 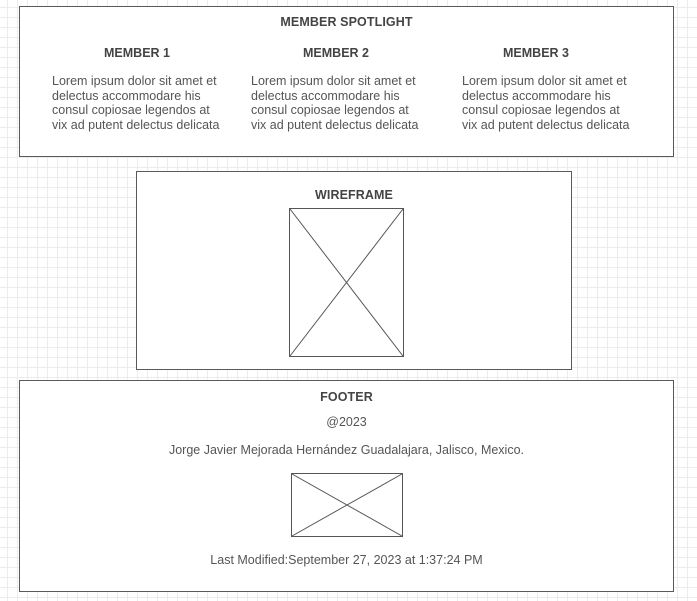 What do you see at coordinates (346, 397) in the screenshot?
I see `footer-title: FOOTER` at bounding box center [346, 397].